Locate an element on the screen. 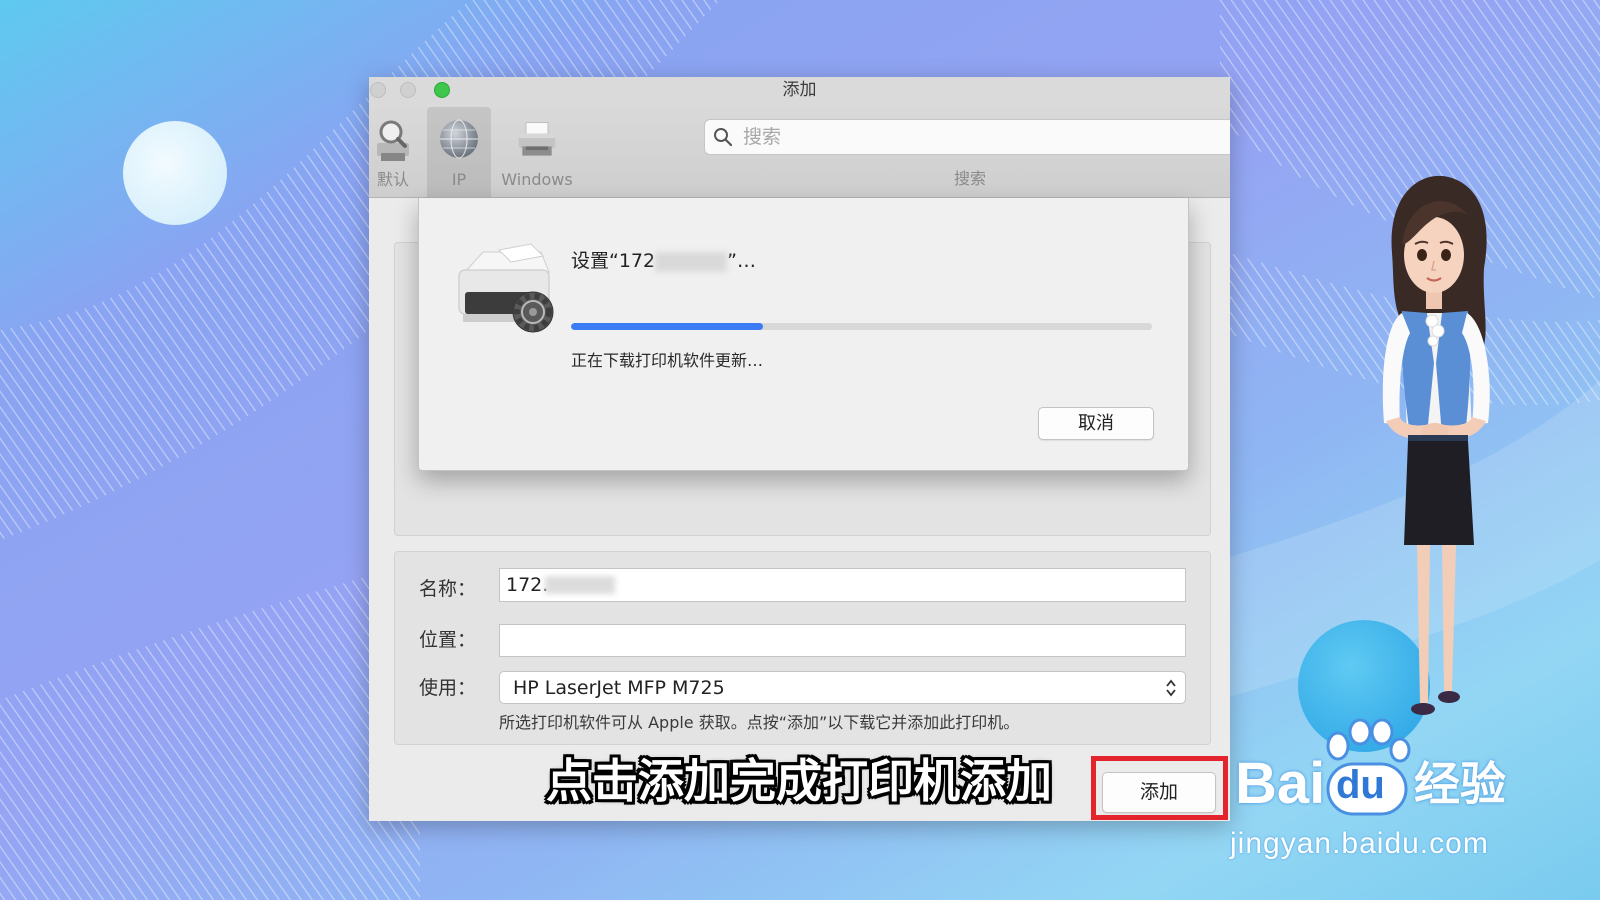  driver-select: HP LaserJet MFP M725 is located at coordinates (842, 687).